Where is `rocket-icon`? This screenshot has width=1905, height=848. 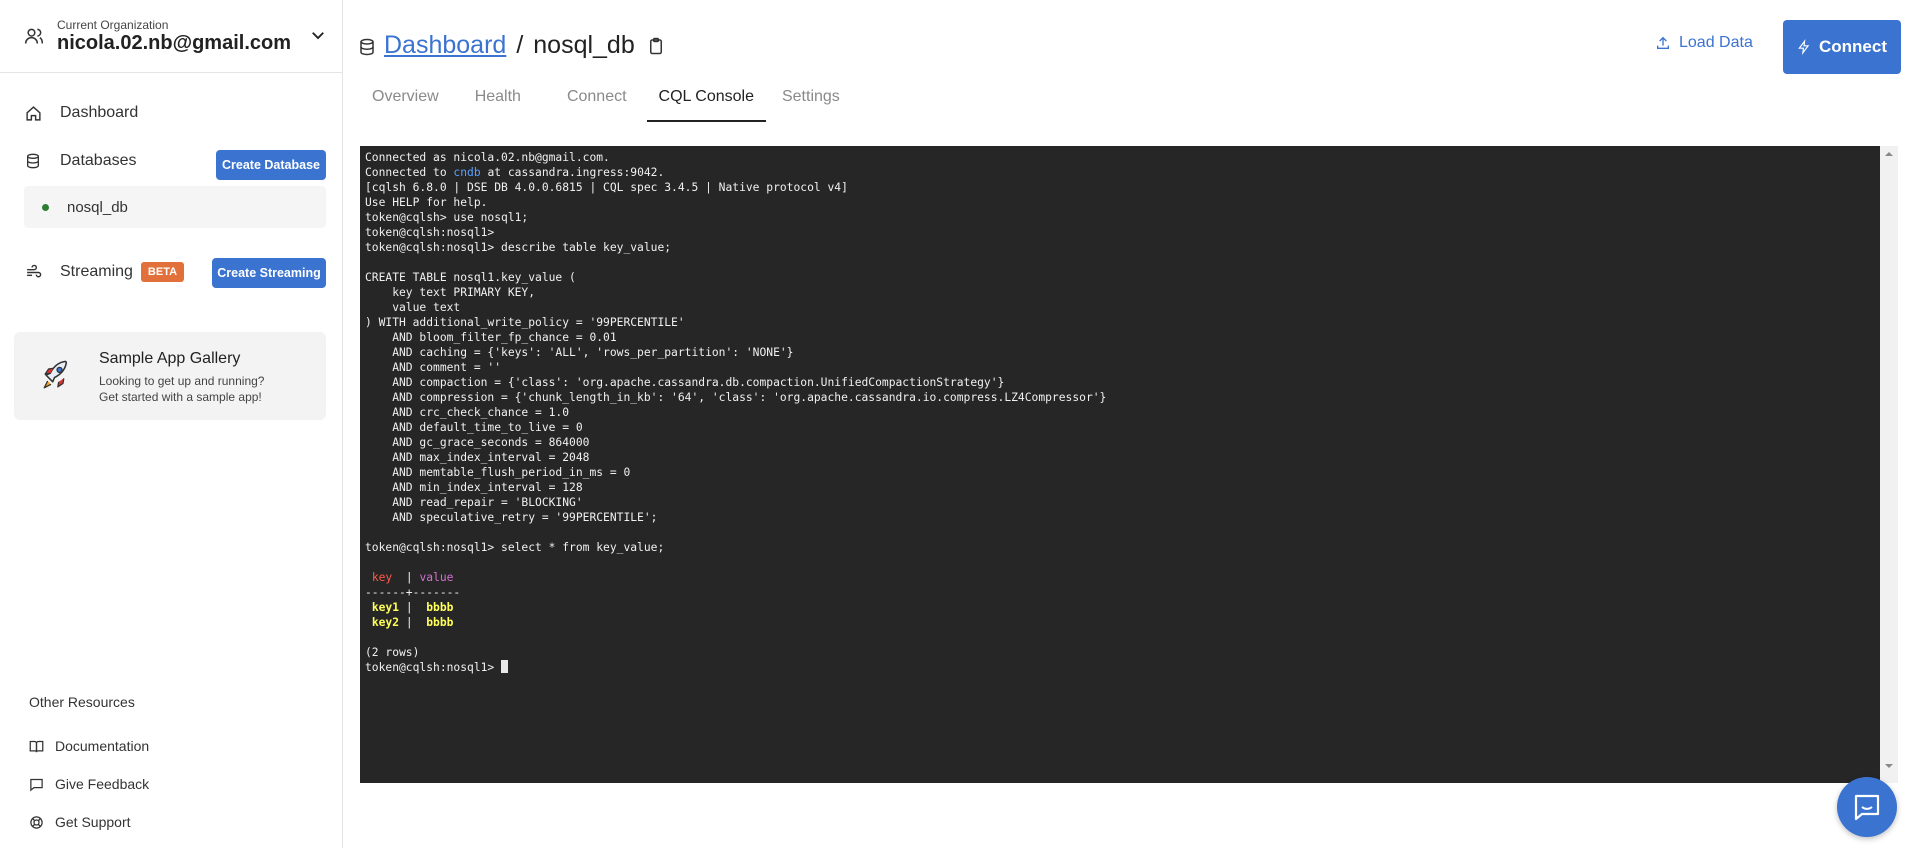 rocket-icon is located at coordinates (55, 374).